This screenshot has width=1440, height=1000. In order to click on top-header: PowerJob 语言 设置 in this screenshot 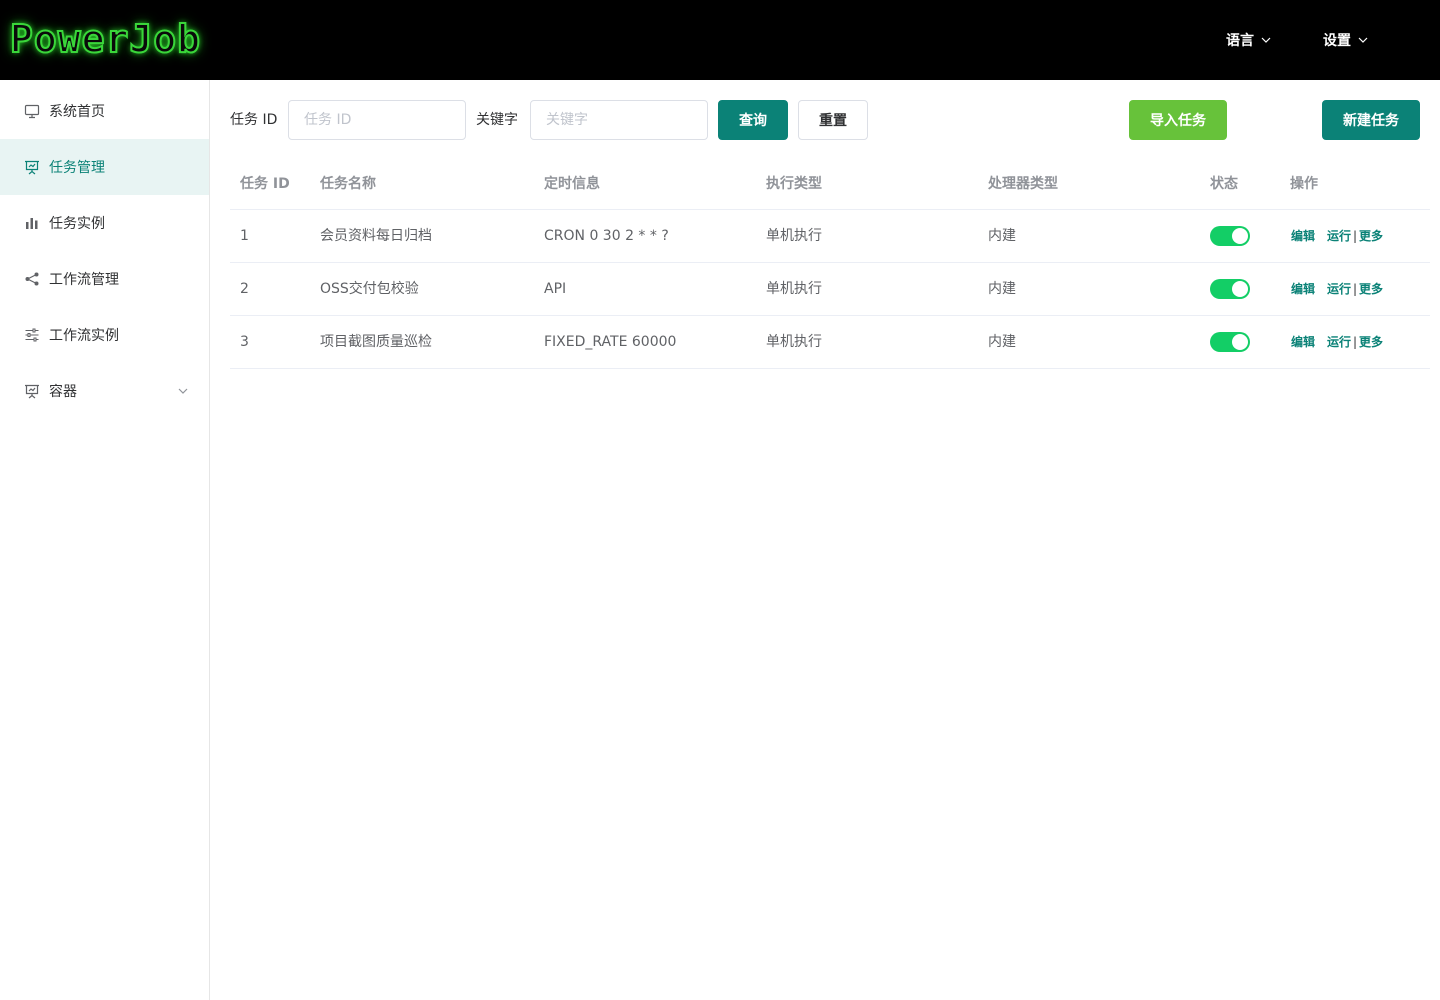, I will do `click(720, 40)`.